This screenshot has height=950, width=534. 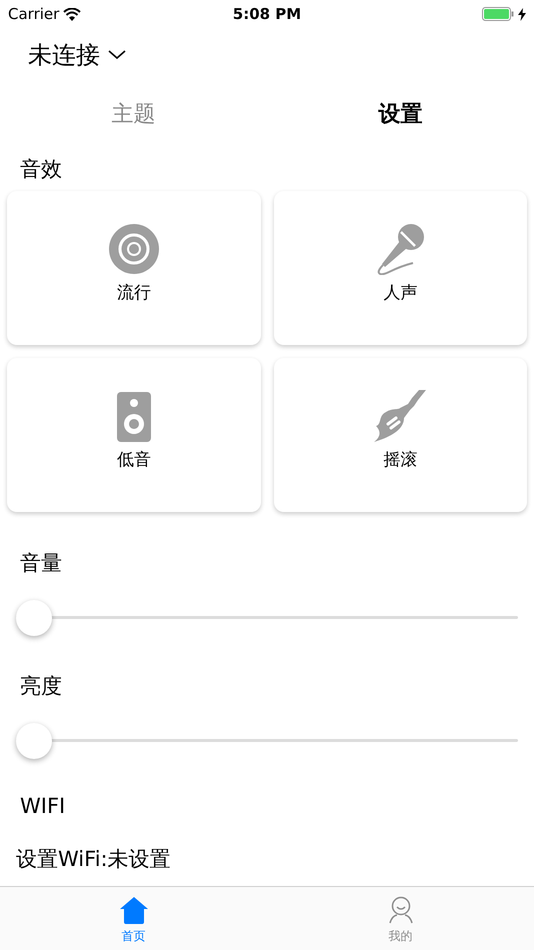 What do you see at coordinates (133, 417) in the screenshot?
I see `speaker-icon` at bounding box center [133, 417].